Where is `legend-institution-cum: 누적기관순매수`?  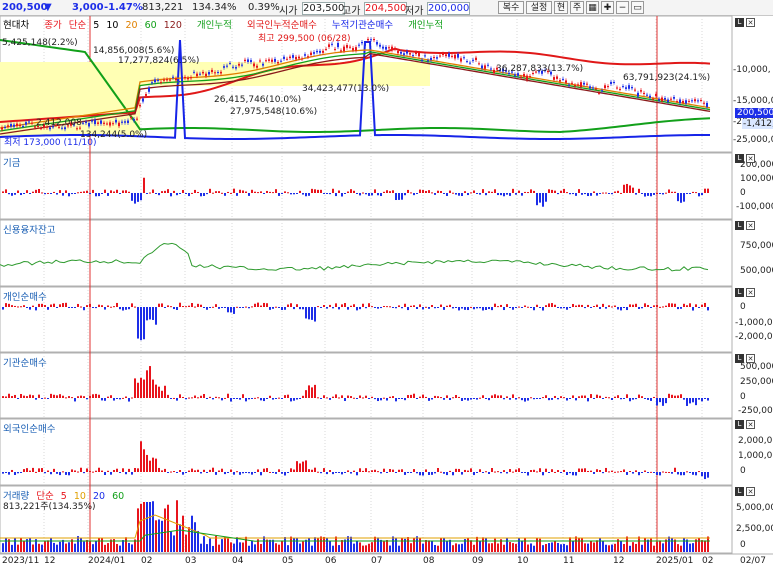
legend-institution-cum: 누적기관순매수 is located at coordinates (362, 25).